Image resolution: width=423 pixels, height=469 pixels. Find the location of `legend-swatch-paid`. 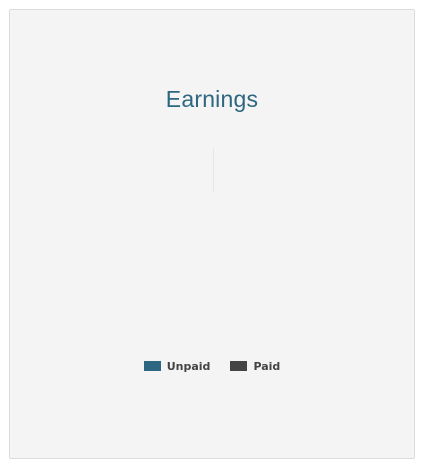

legend-swatch-paid is located at coordinates (239, 366).